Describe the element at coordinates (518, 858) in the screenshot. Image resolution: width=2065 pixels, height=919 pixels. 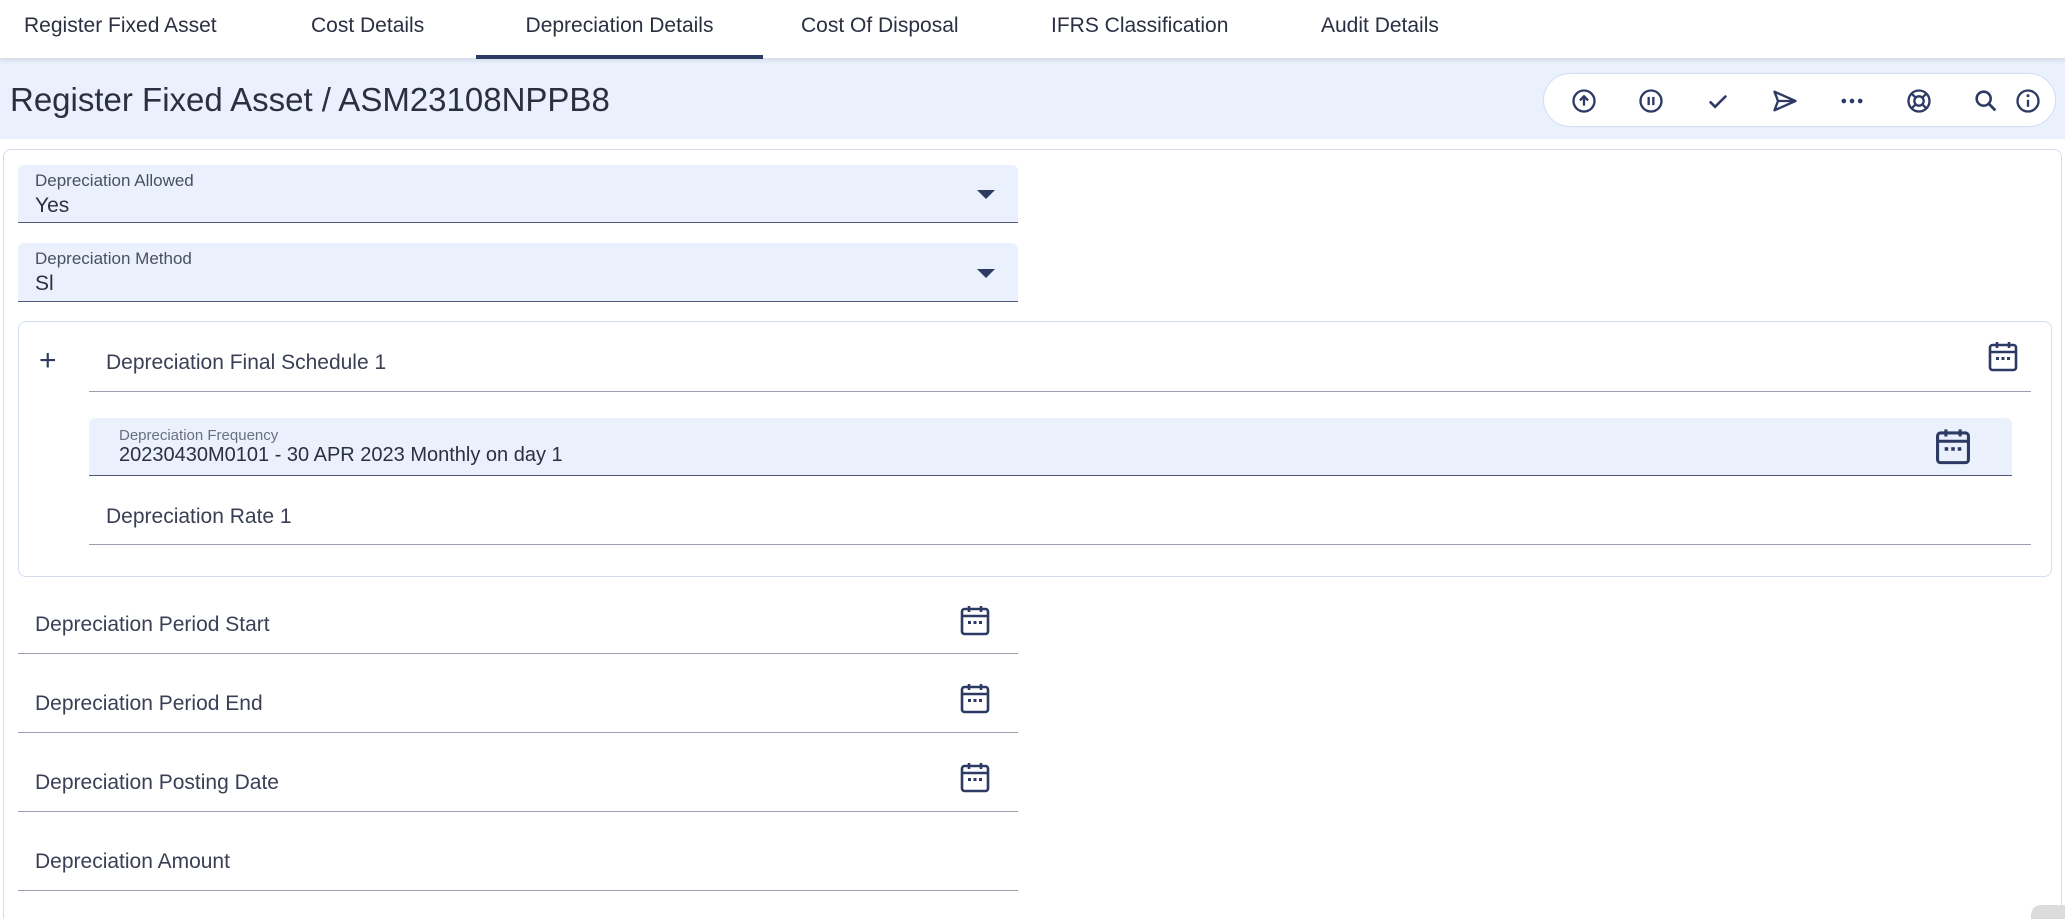
I see `depreciation-amount-field: Depreciation Amount` at that location.